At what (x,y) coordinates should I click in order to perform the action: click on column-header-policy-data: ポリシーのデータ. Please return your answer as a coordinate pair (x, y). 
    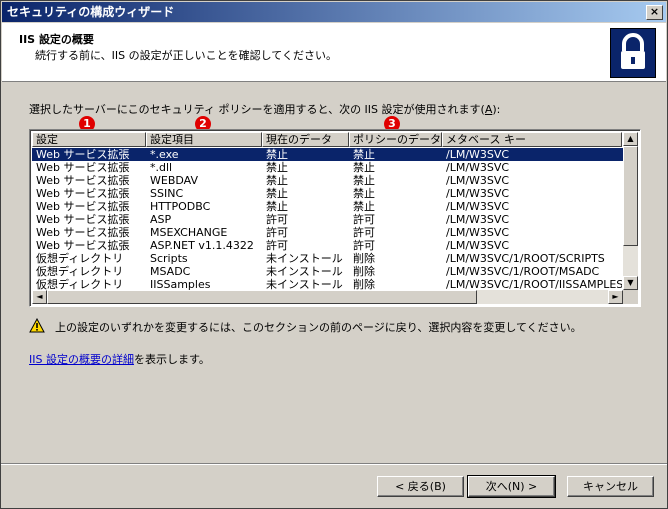
    Looking at the image, I should click on (395, 139).